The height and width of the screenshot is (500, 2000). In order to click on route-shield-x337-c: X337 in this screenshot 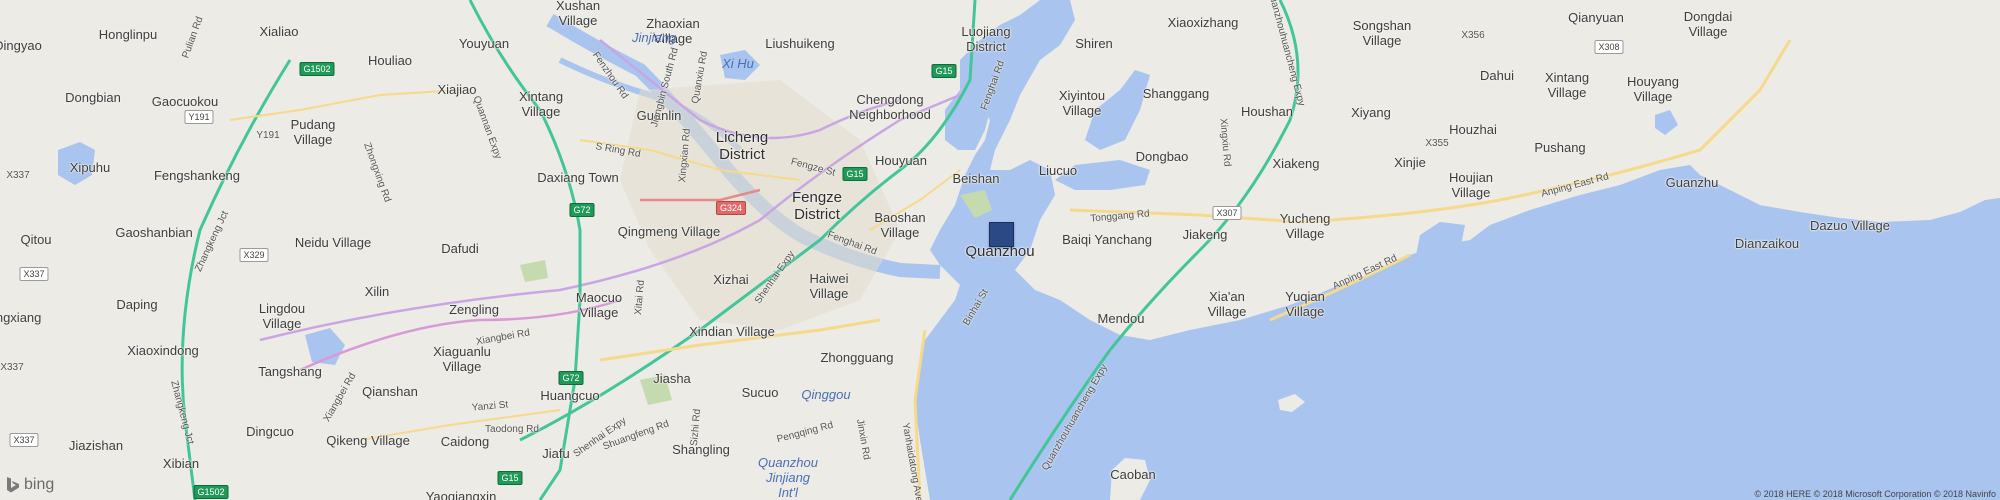, I will do `click(24, 440)`.